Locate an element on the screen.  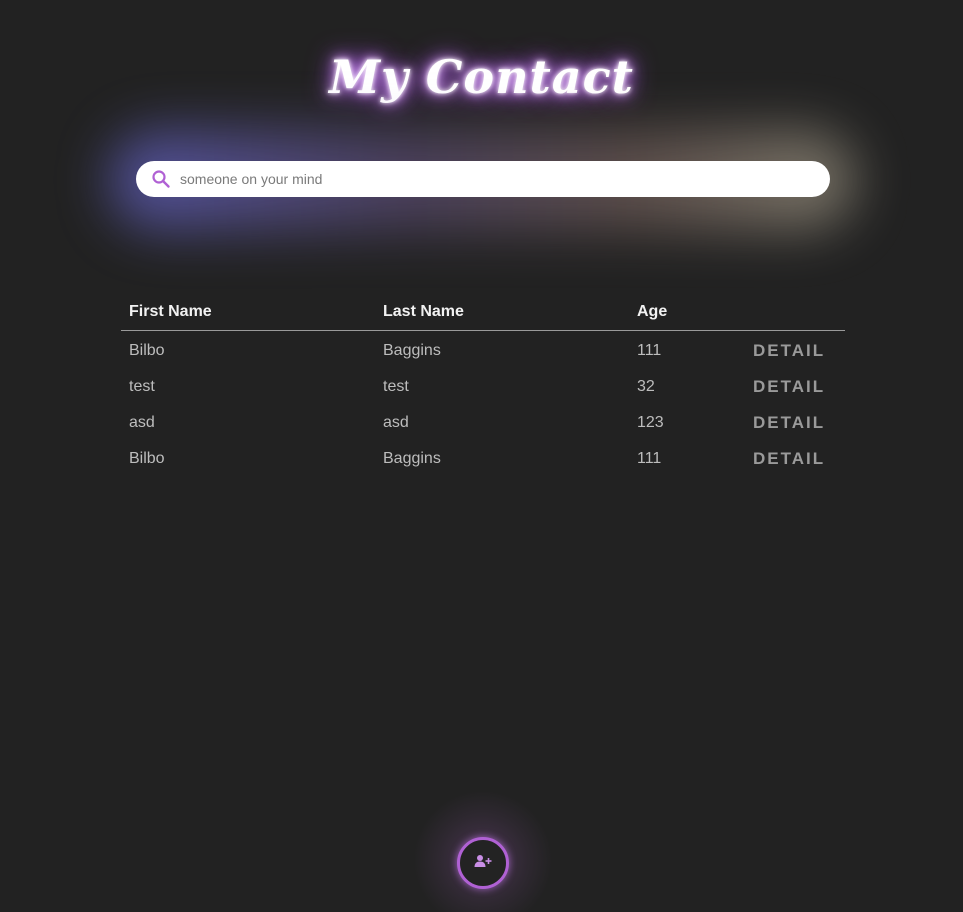
table-header-row: First Name Last Name Age is located at coordinates (483, 312).